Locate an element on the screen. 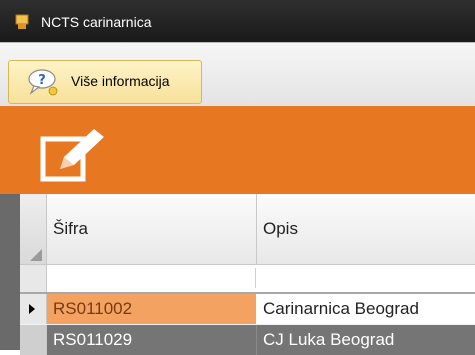 The height and width of the screenshot is (355, 475). current-row-indicator-icon is located at coordinates (32, 309).